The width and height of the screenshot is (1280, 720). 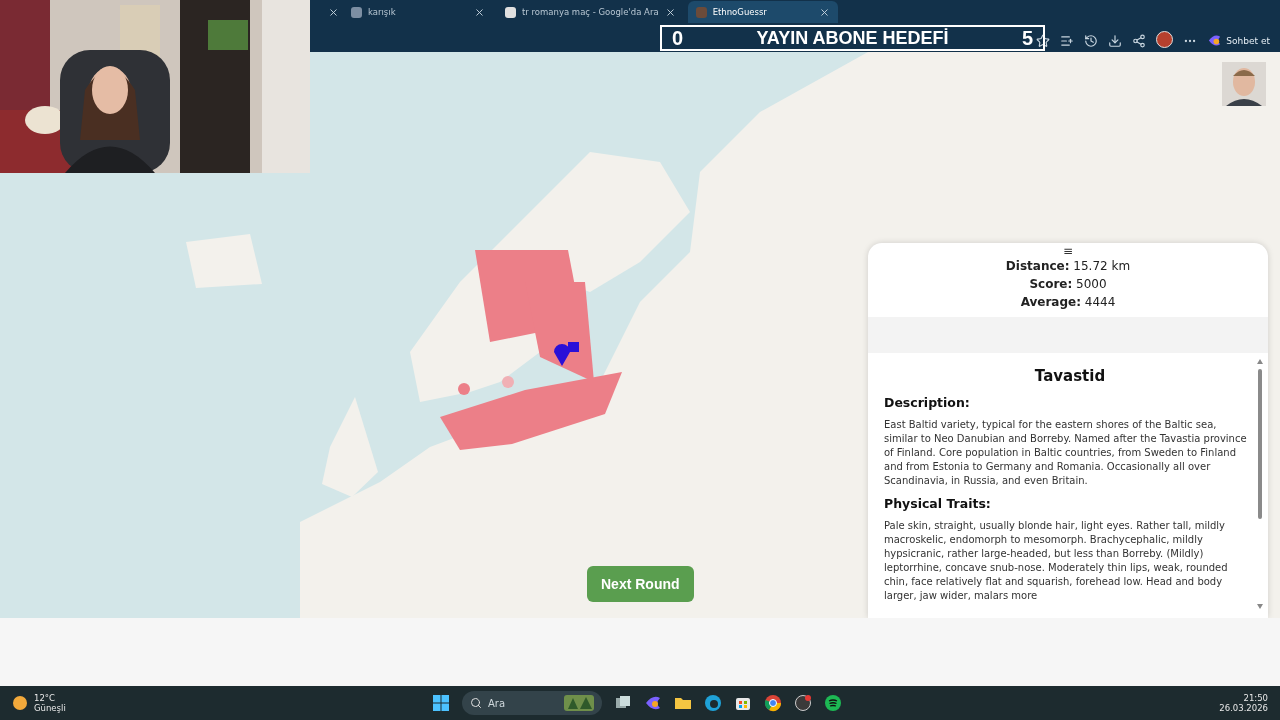 I want to click on star-icon, so click(x=1043, y=41).